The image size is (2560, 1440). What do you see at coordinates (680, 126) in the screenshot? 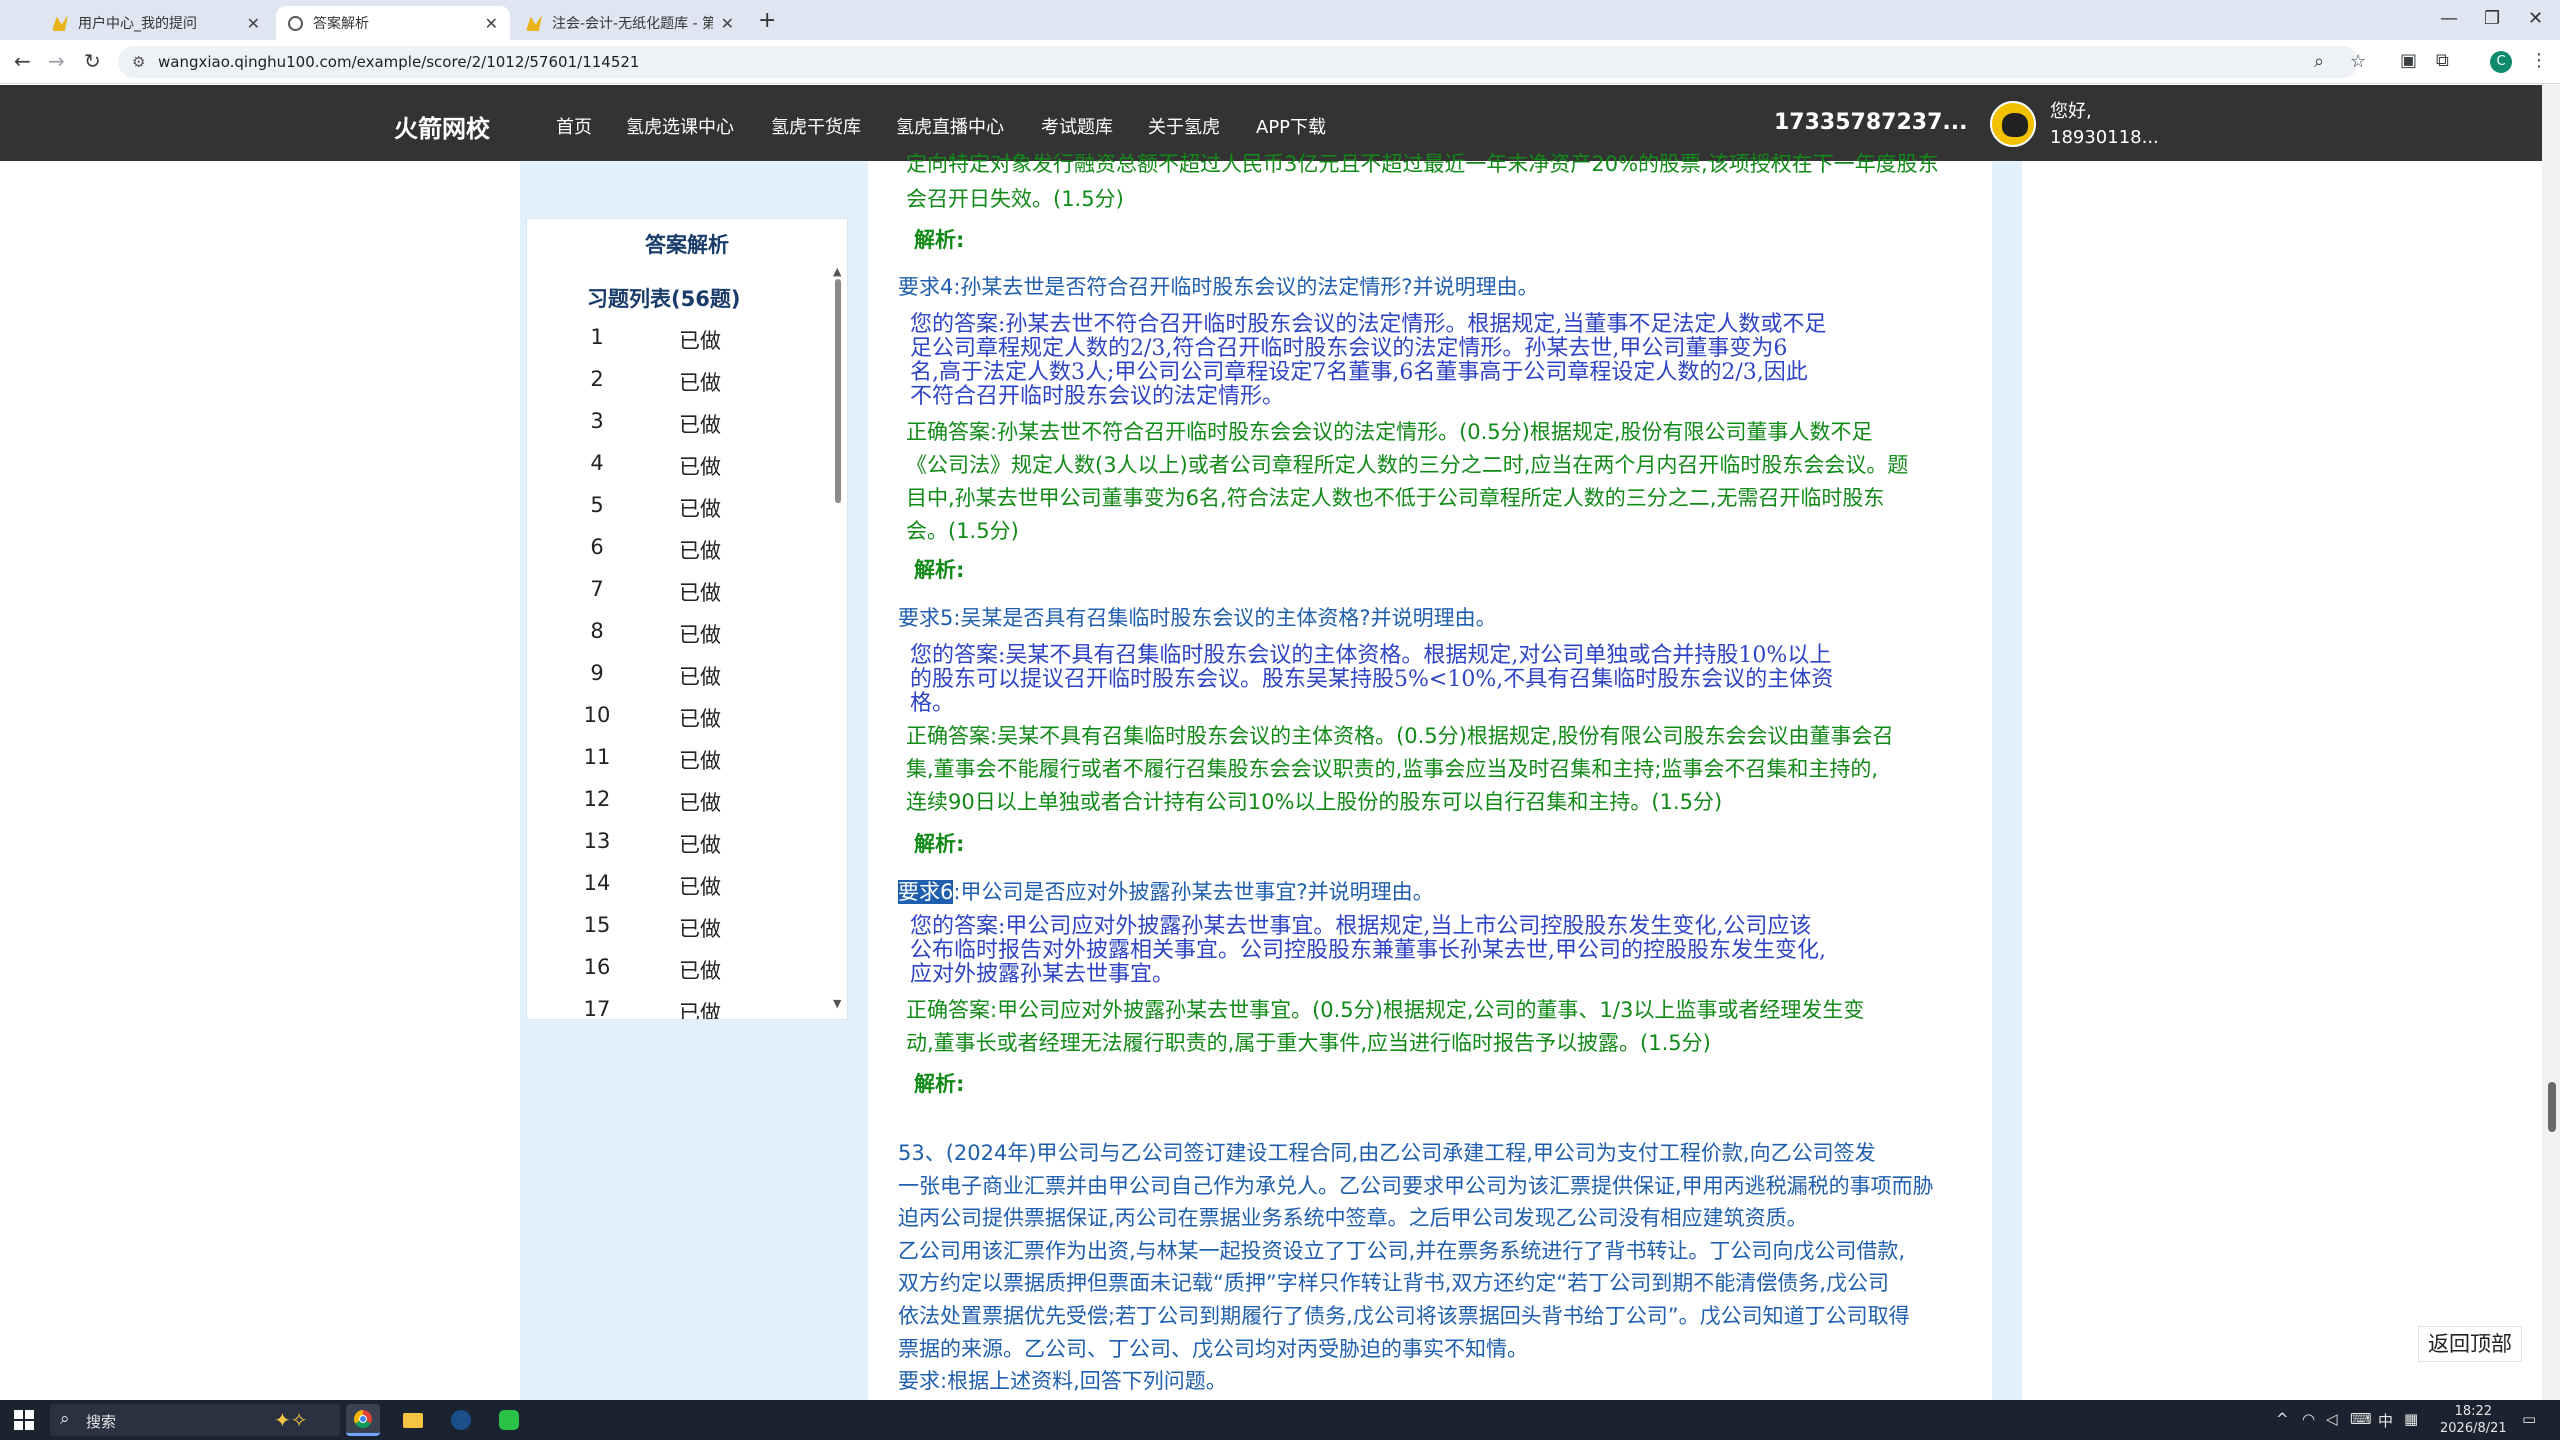
I see `nav-course-center: 氢虎选课中心` at bounding box center [680, 126].